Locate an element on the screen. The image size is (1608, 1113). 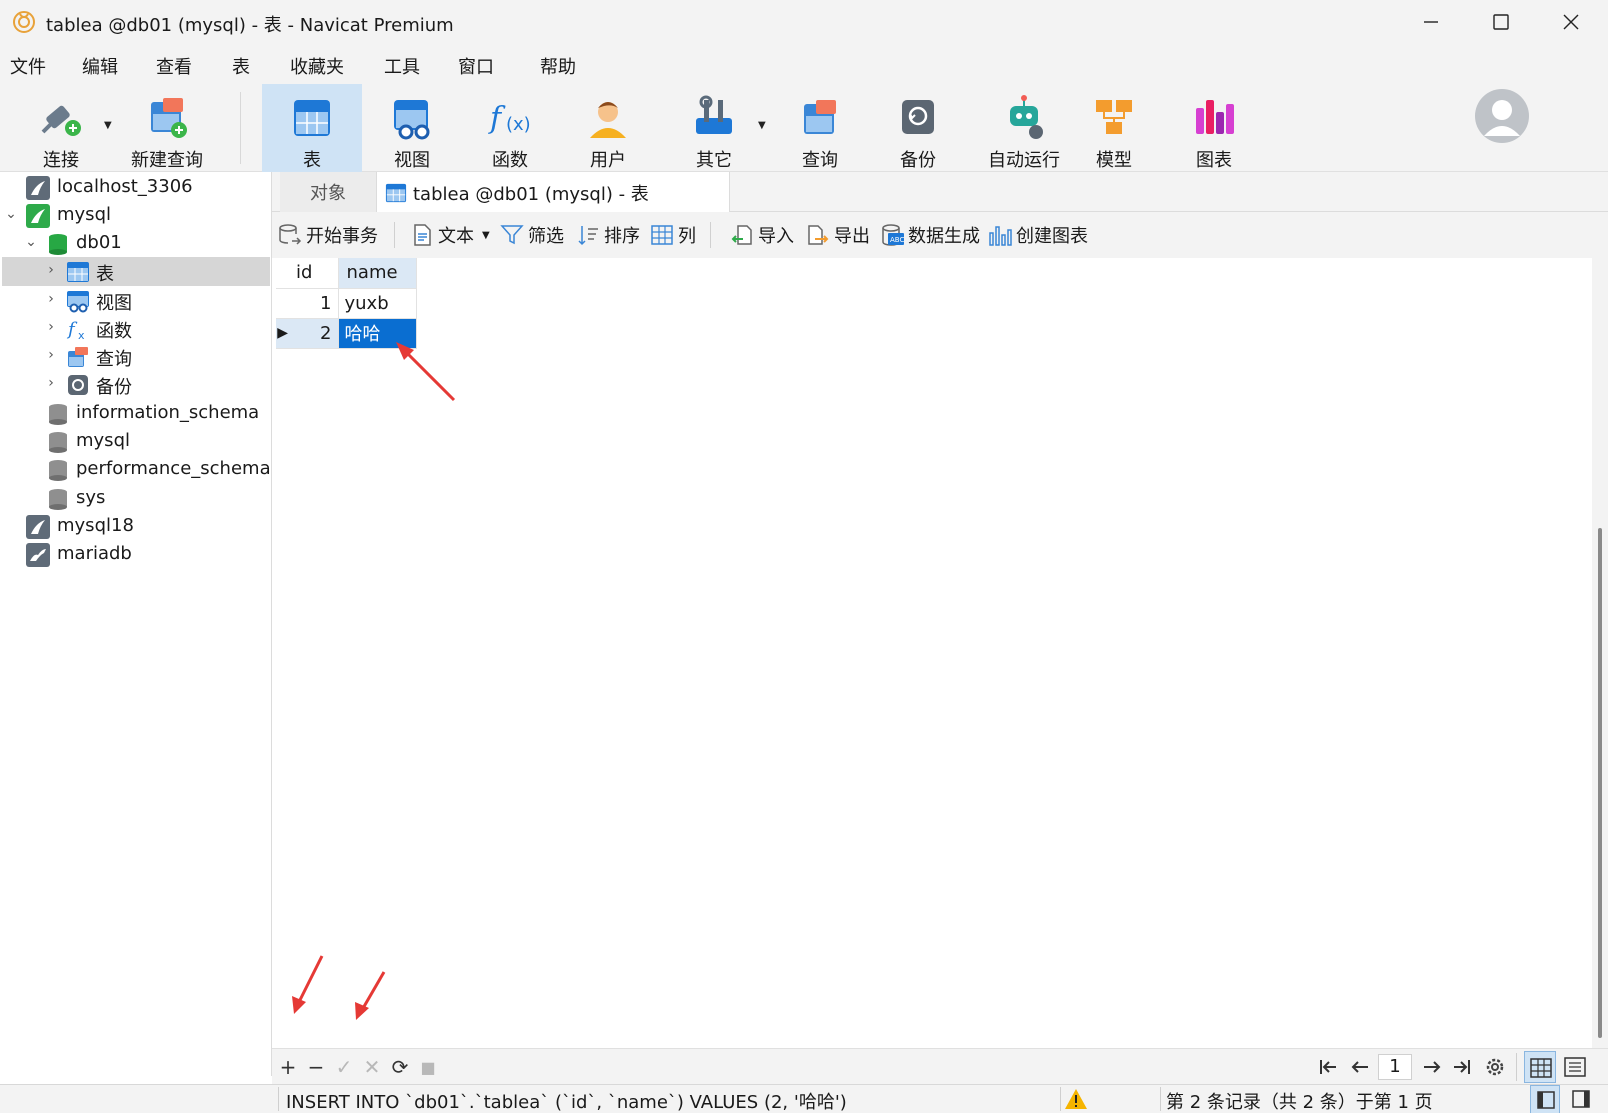
begin-transaction-button: 开始事务 is located at coordinates (328, 235).